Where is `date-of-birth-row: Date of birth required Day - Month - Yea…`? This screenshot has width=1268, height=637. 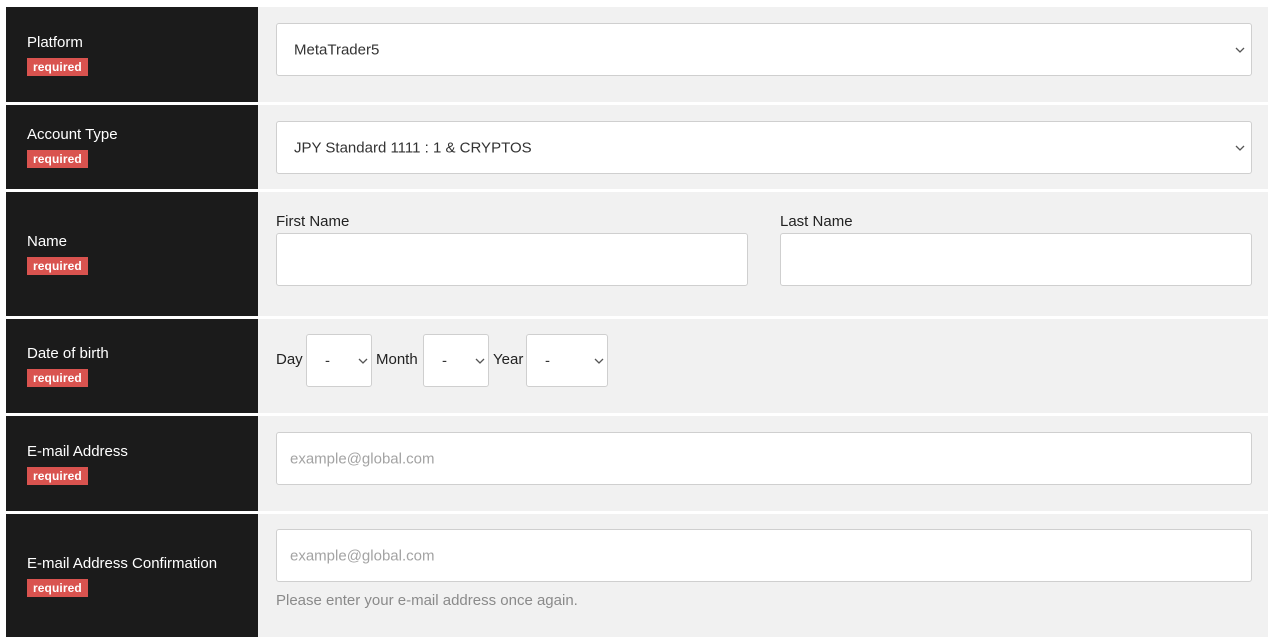 date-of-birth-row: Date of birth required Day - Month - Yea… is located at coordinates (637, 366).